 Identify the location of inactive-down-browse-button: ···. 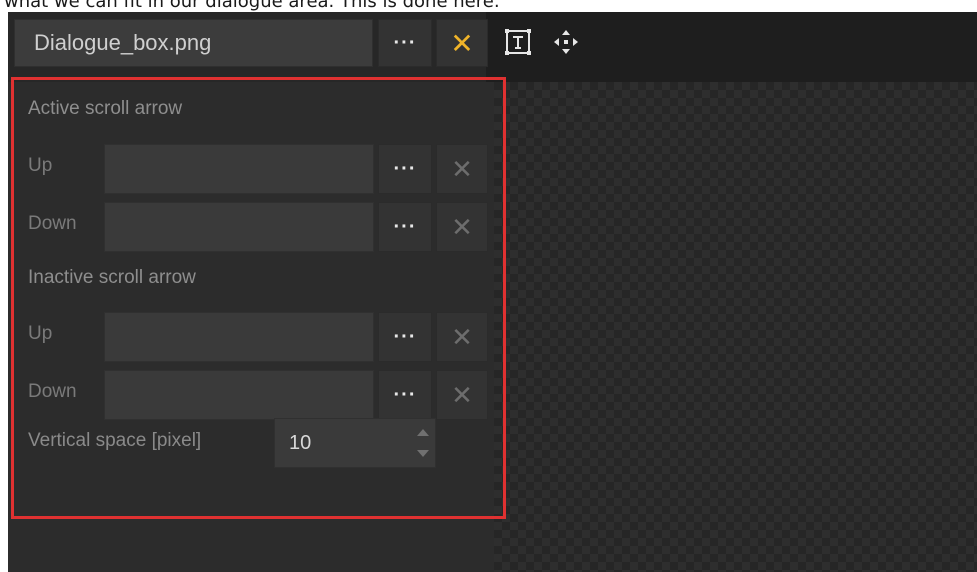
(405, 395).